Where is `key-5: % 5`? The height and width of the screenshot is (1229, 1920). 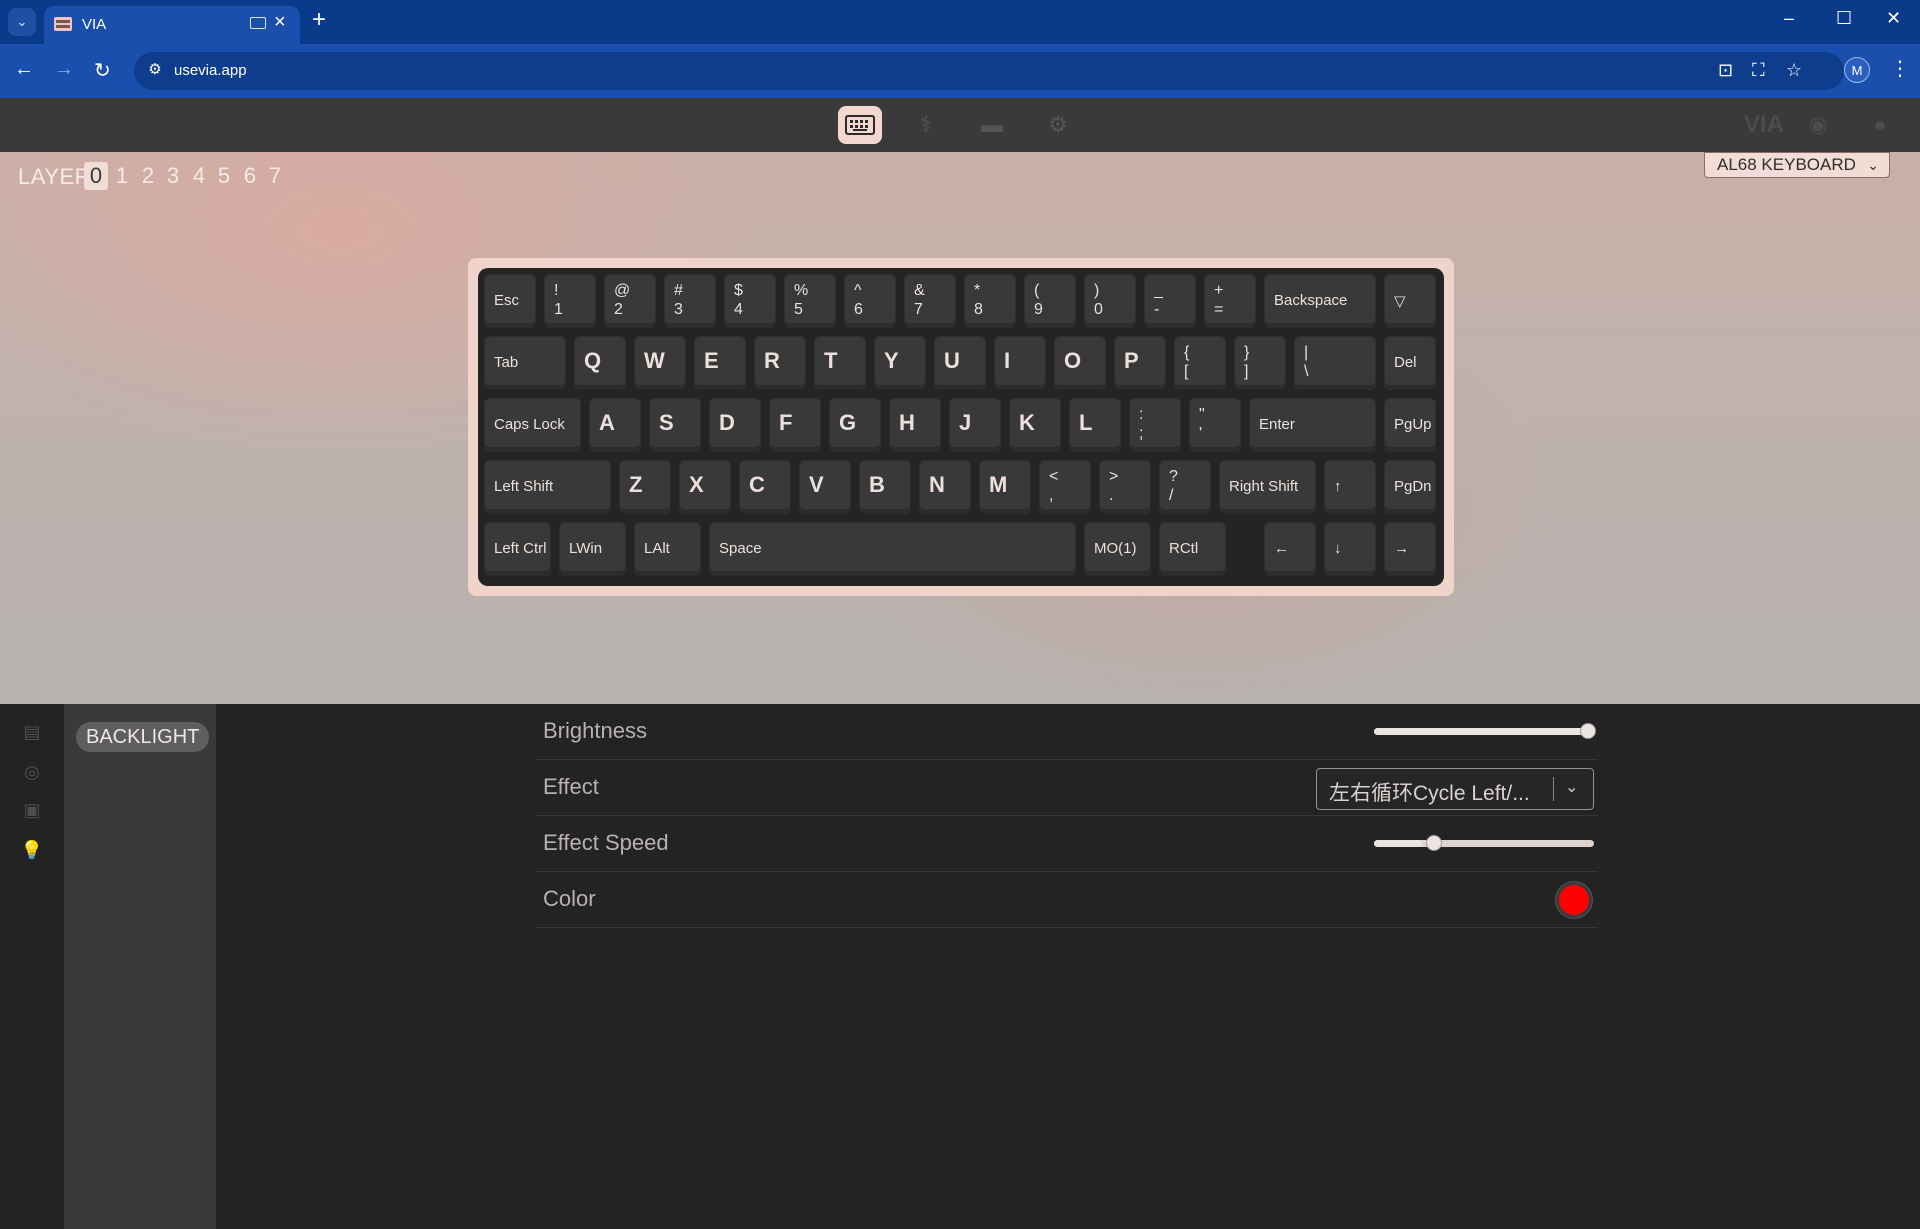 key-5: % 5 is located at coordinates (810, 301).